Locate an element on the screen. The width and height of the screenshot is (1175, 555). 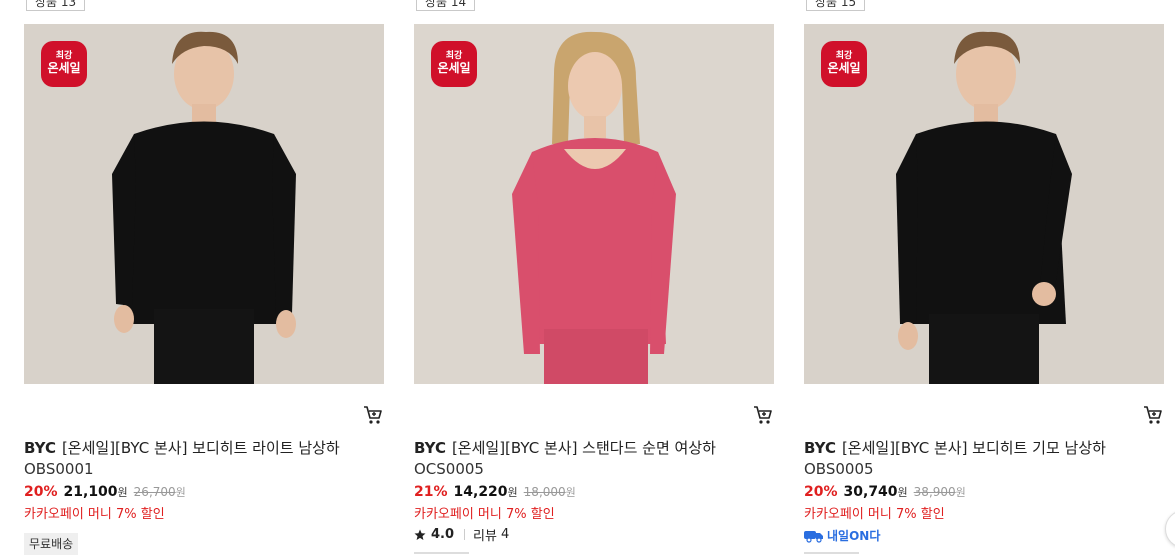
delivery-badge: 내일ON다 is located at coordinates (842, 535).